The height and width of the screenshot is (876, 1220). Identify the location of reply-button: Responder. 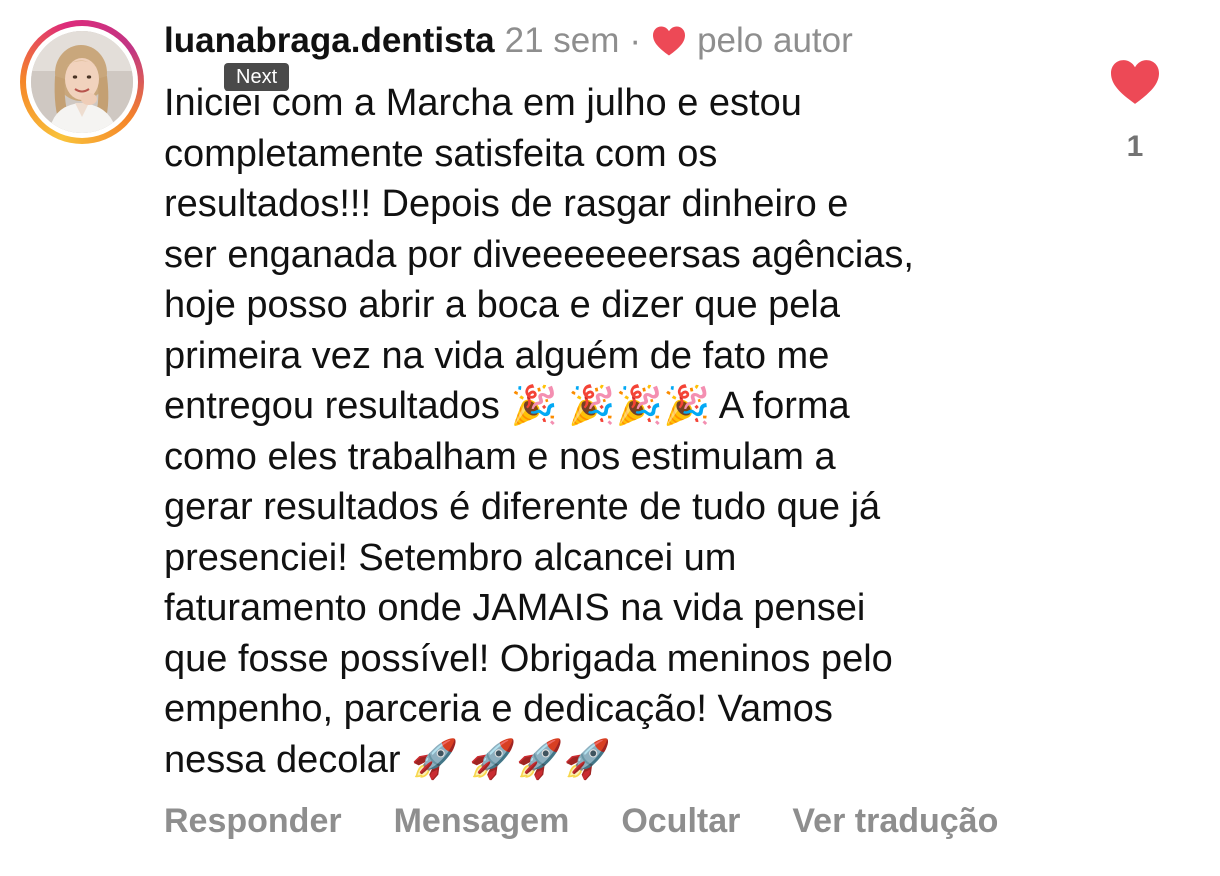
(253, 821).